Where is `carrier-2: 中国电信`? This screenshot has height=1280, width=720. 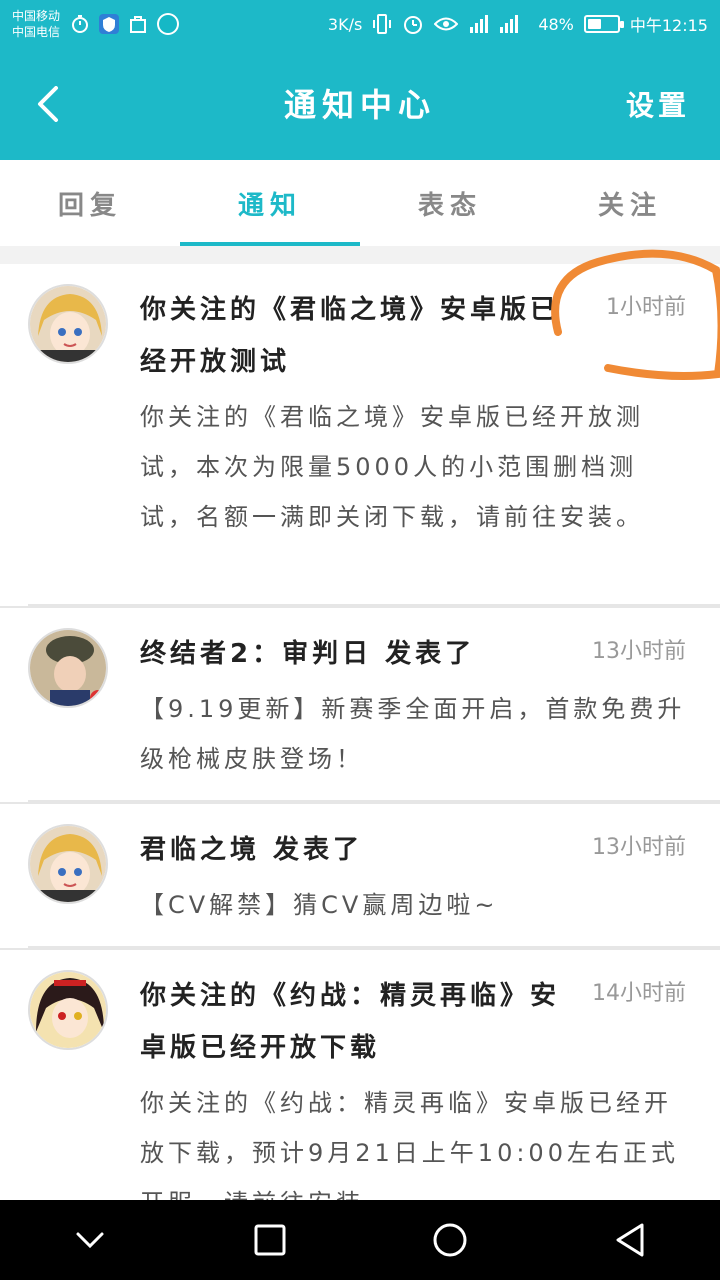
carrier-2: 中国电信 is located at coordinates (36, 32).